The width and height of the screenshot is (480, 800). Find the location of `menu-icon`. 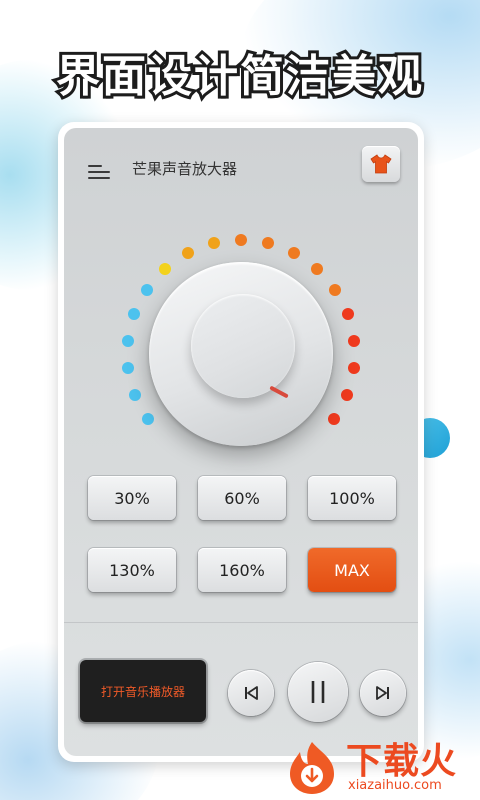

menu-icon is located at coordinates (100, 172).